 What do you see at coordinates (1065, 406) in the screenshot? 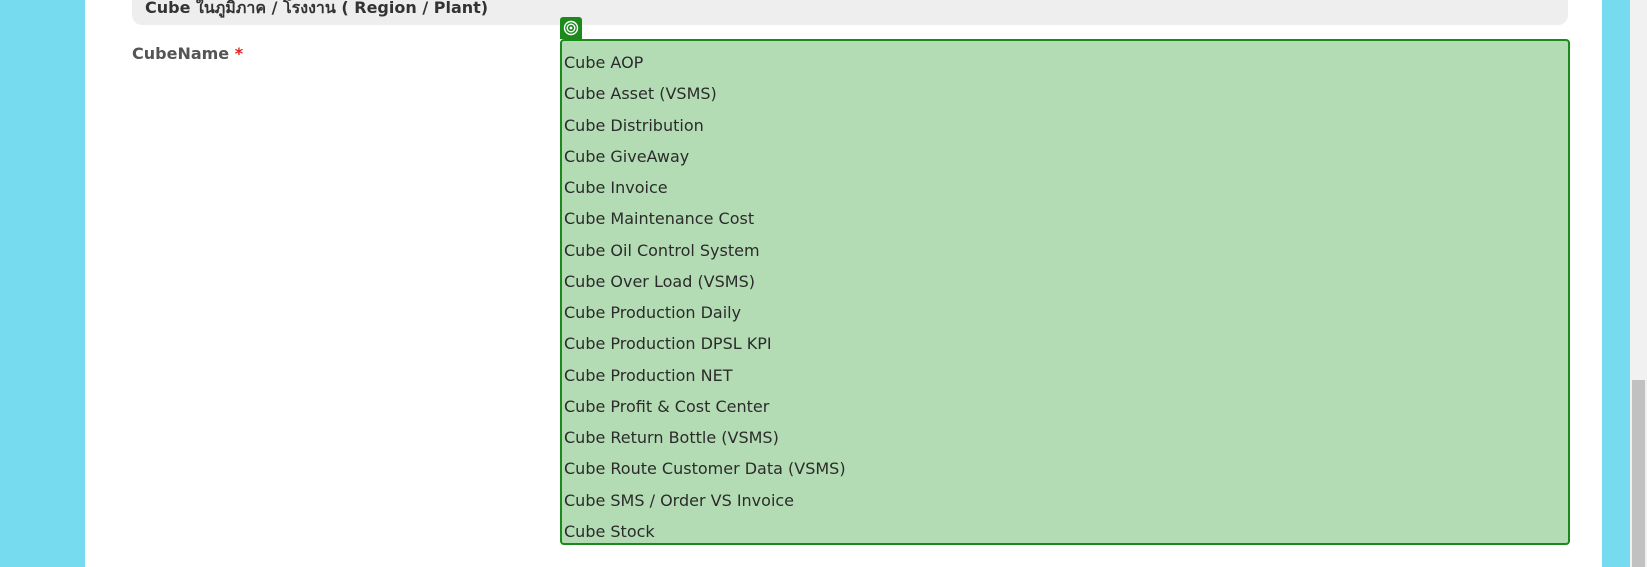
I see `listbox-option: Cube Profit & Cost Center` at bounding box center [1065, 406].